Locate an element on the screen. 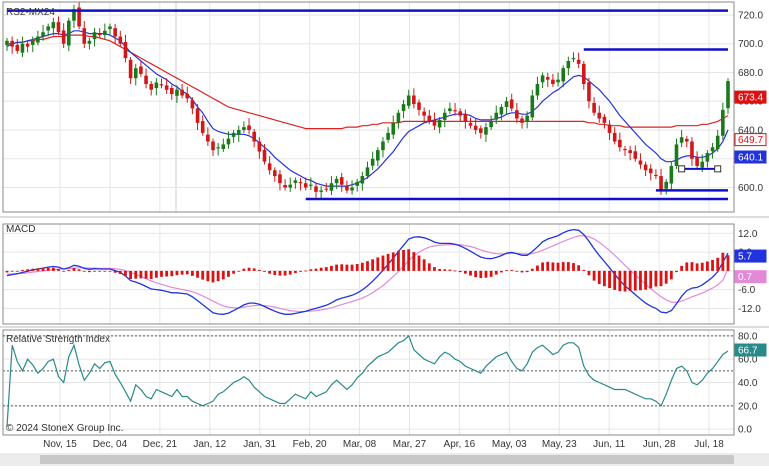 This screenshot has height=471, width=769. x-tick-label: Mar, 27 is located at coordinates (410, 444).